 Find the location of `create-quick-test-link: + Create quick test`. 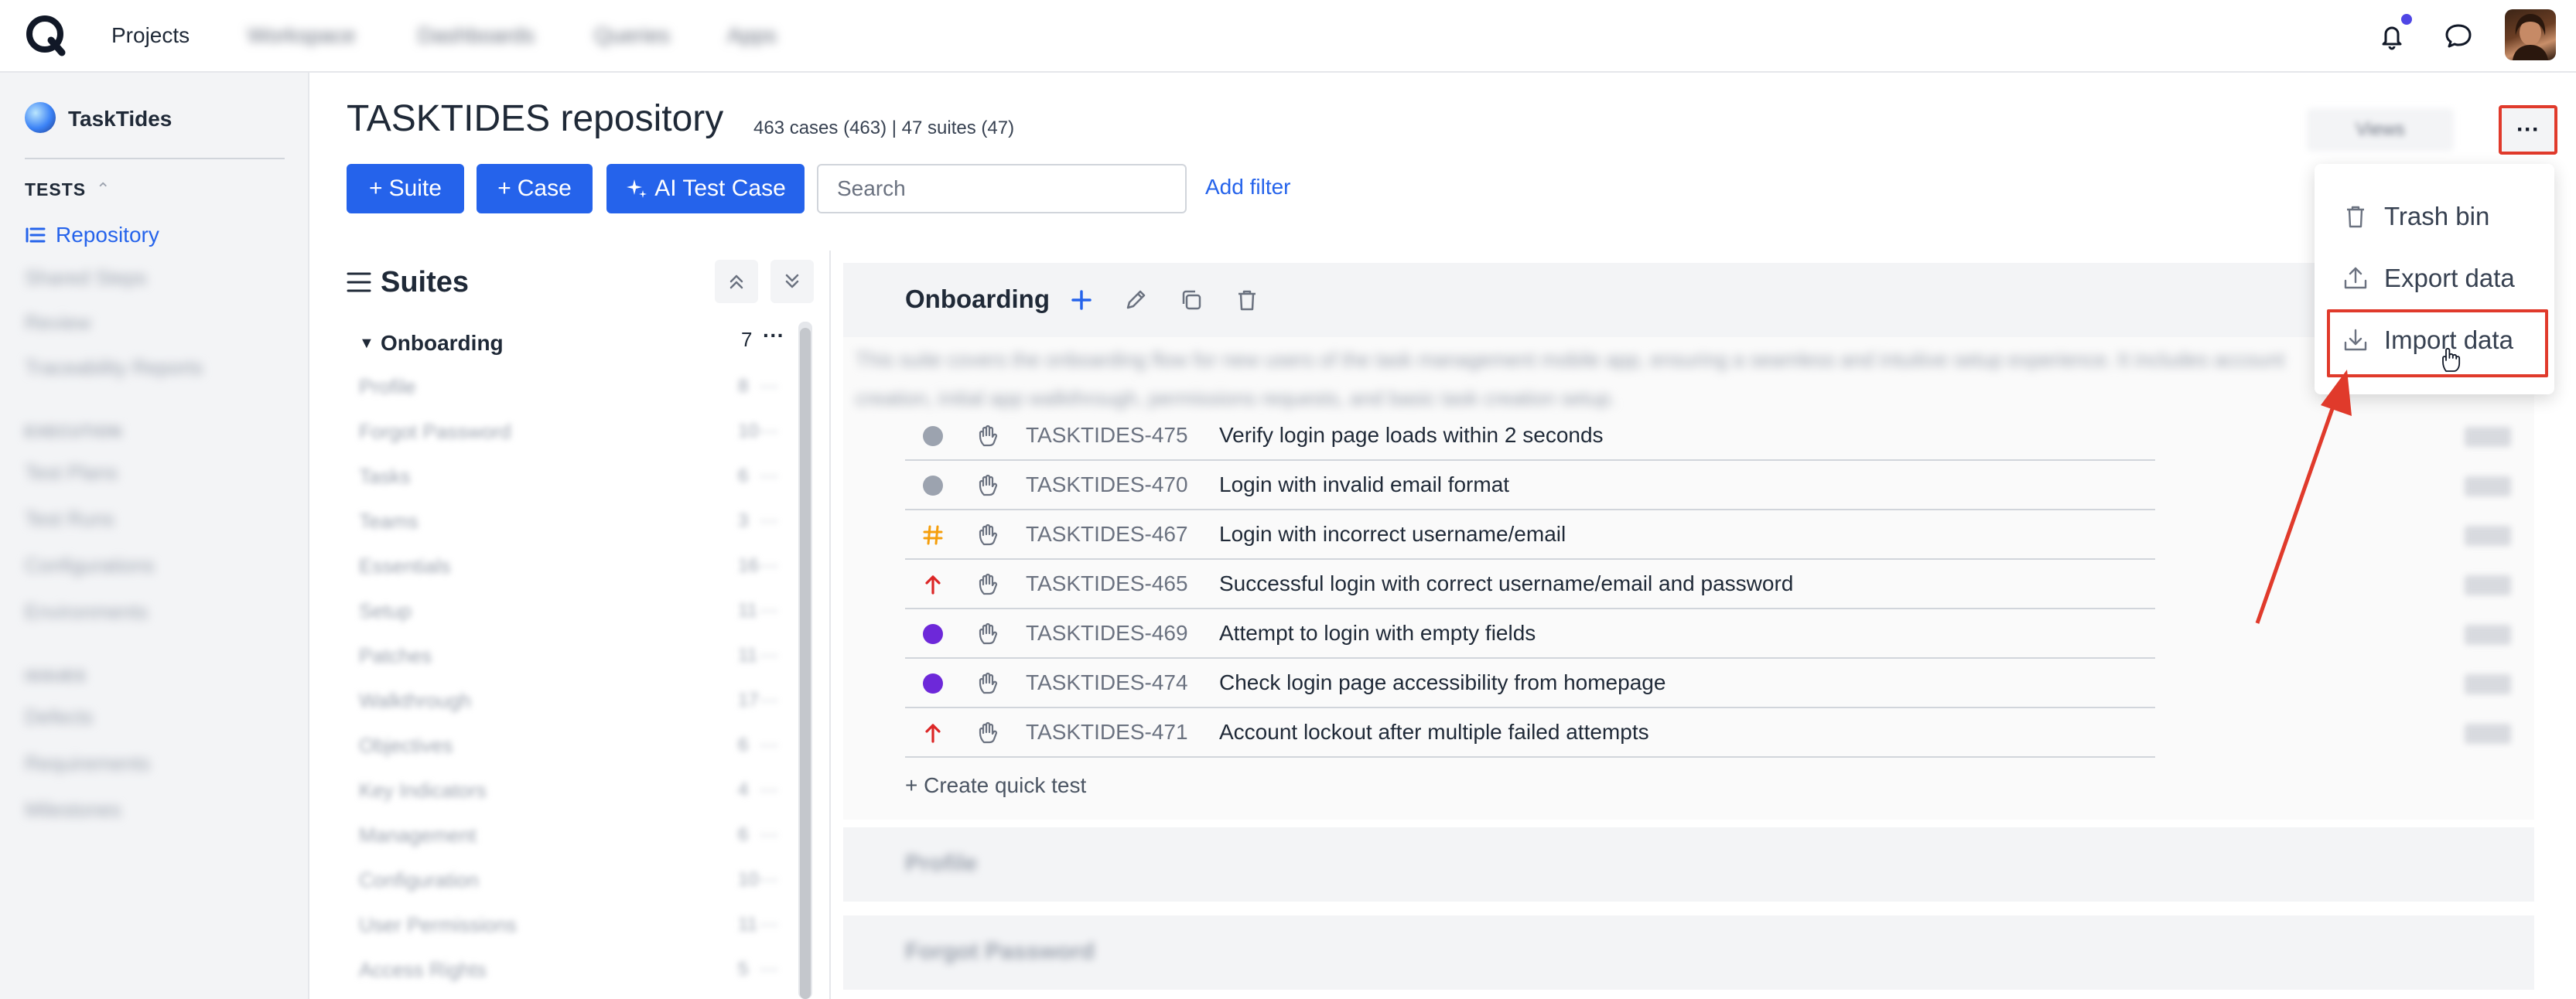

create-quick-test-link: + Create quick test is located at coordinates (995, 785).